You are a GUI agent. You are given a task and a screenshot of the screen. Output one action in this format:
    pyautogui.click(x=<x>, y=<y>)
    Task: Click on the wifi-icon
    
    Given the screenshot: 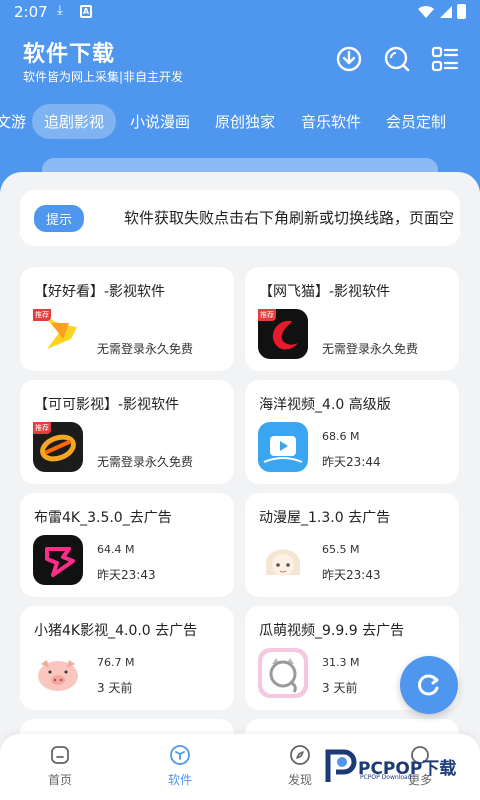 What is the action you would take?
    pyautogui.click(x=426, y=11)
    